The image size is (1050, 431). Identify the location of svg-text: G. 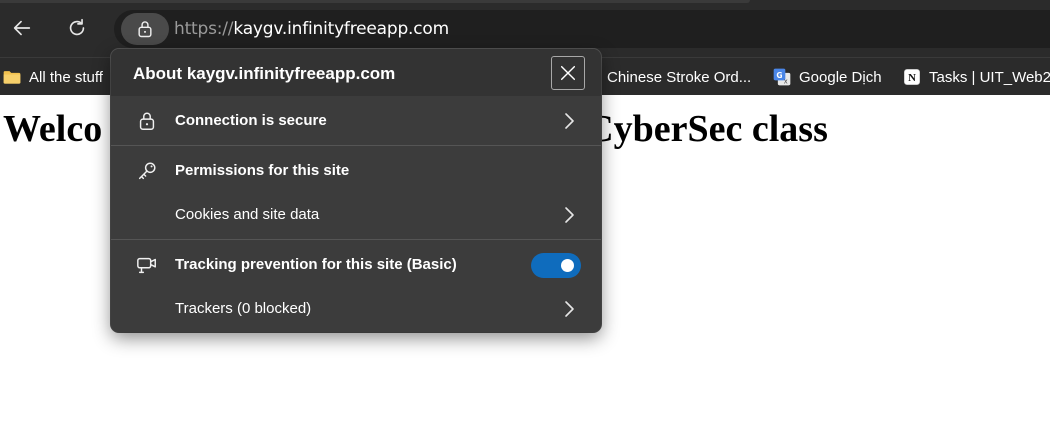
(779, 75).